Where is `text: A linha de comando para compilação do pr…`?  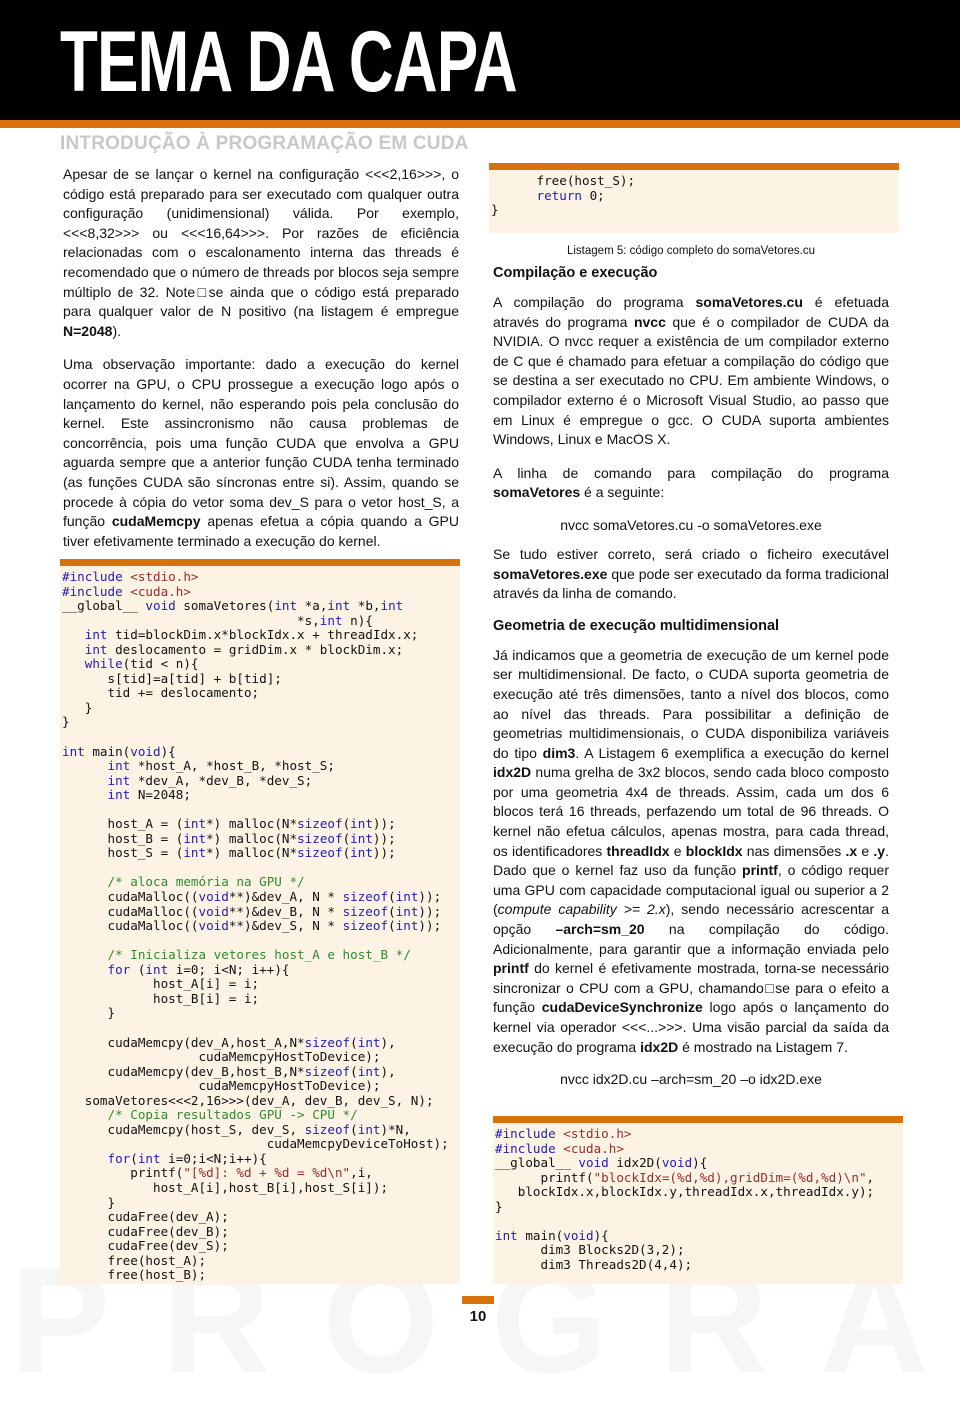
text: A linha de comando para compilação do pr… is located at coordinates (691, 472).